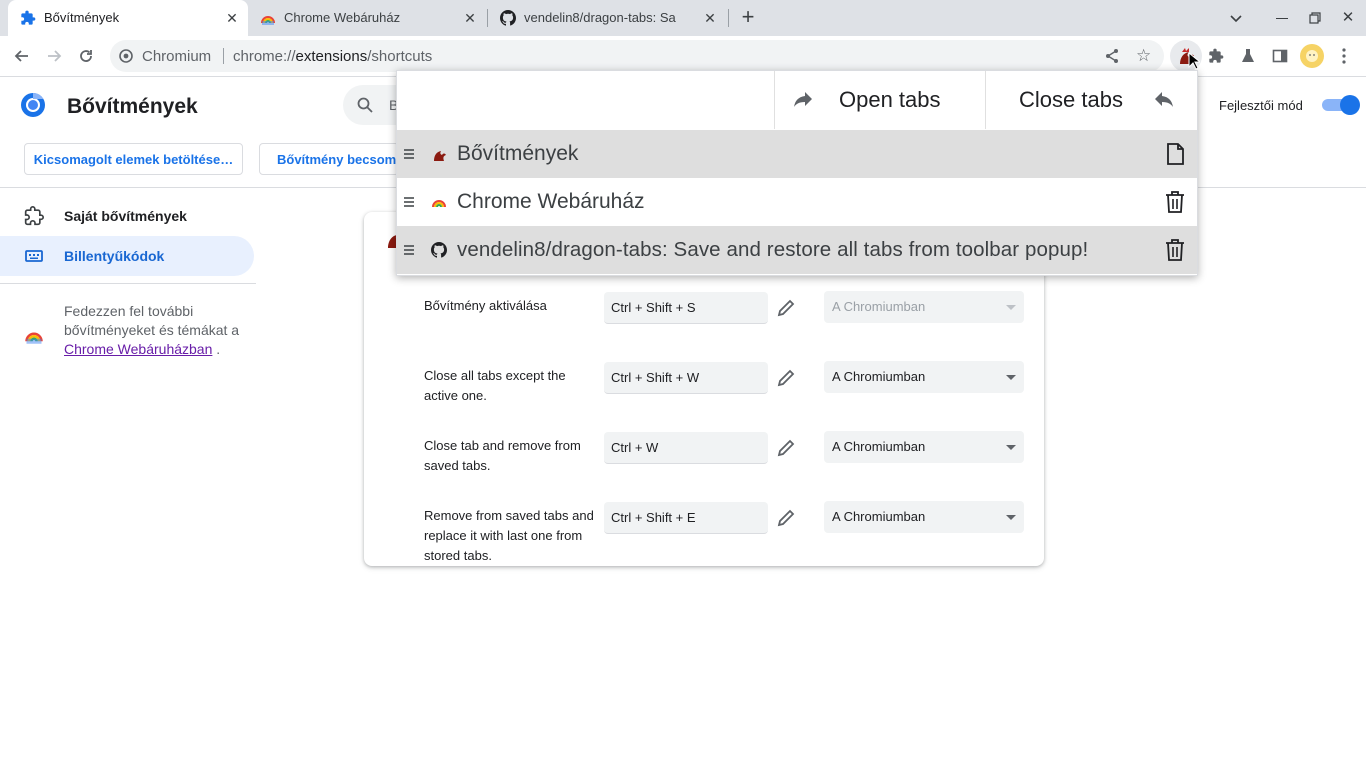 Image resolution: width=1366 pixels, height=768 pixels. I want to click on share-icon, so click(1112, 56).